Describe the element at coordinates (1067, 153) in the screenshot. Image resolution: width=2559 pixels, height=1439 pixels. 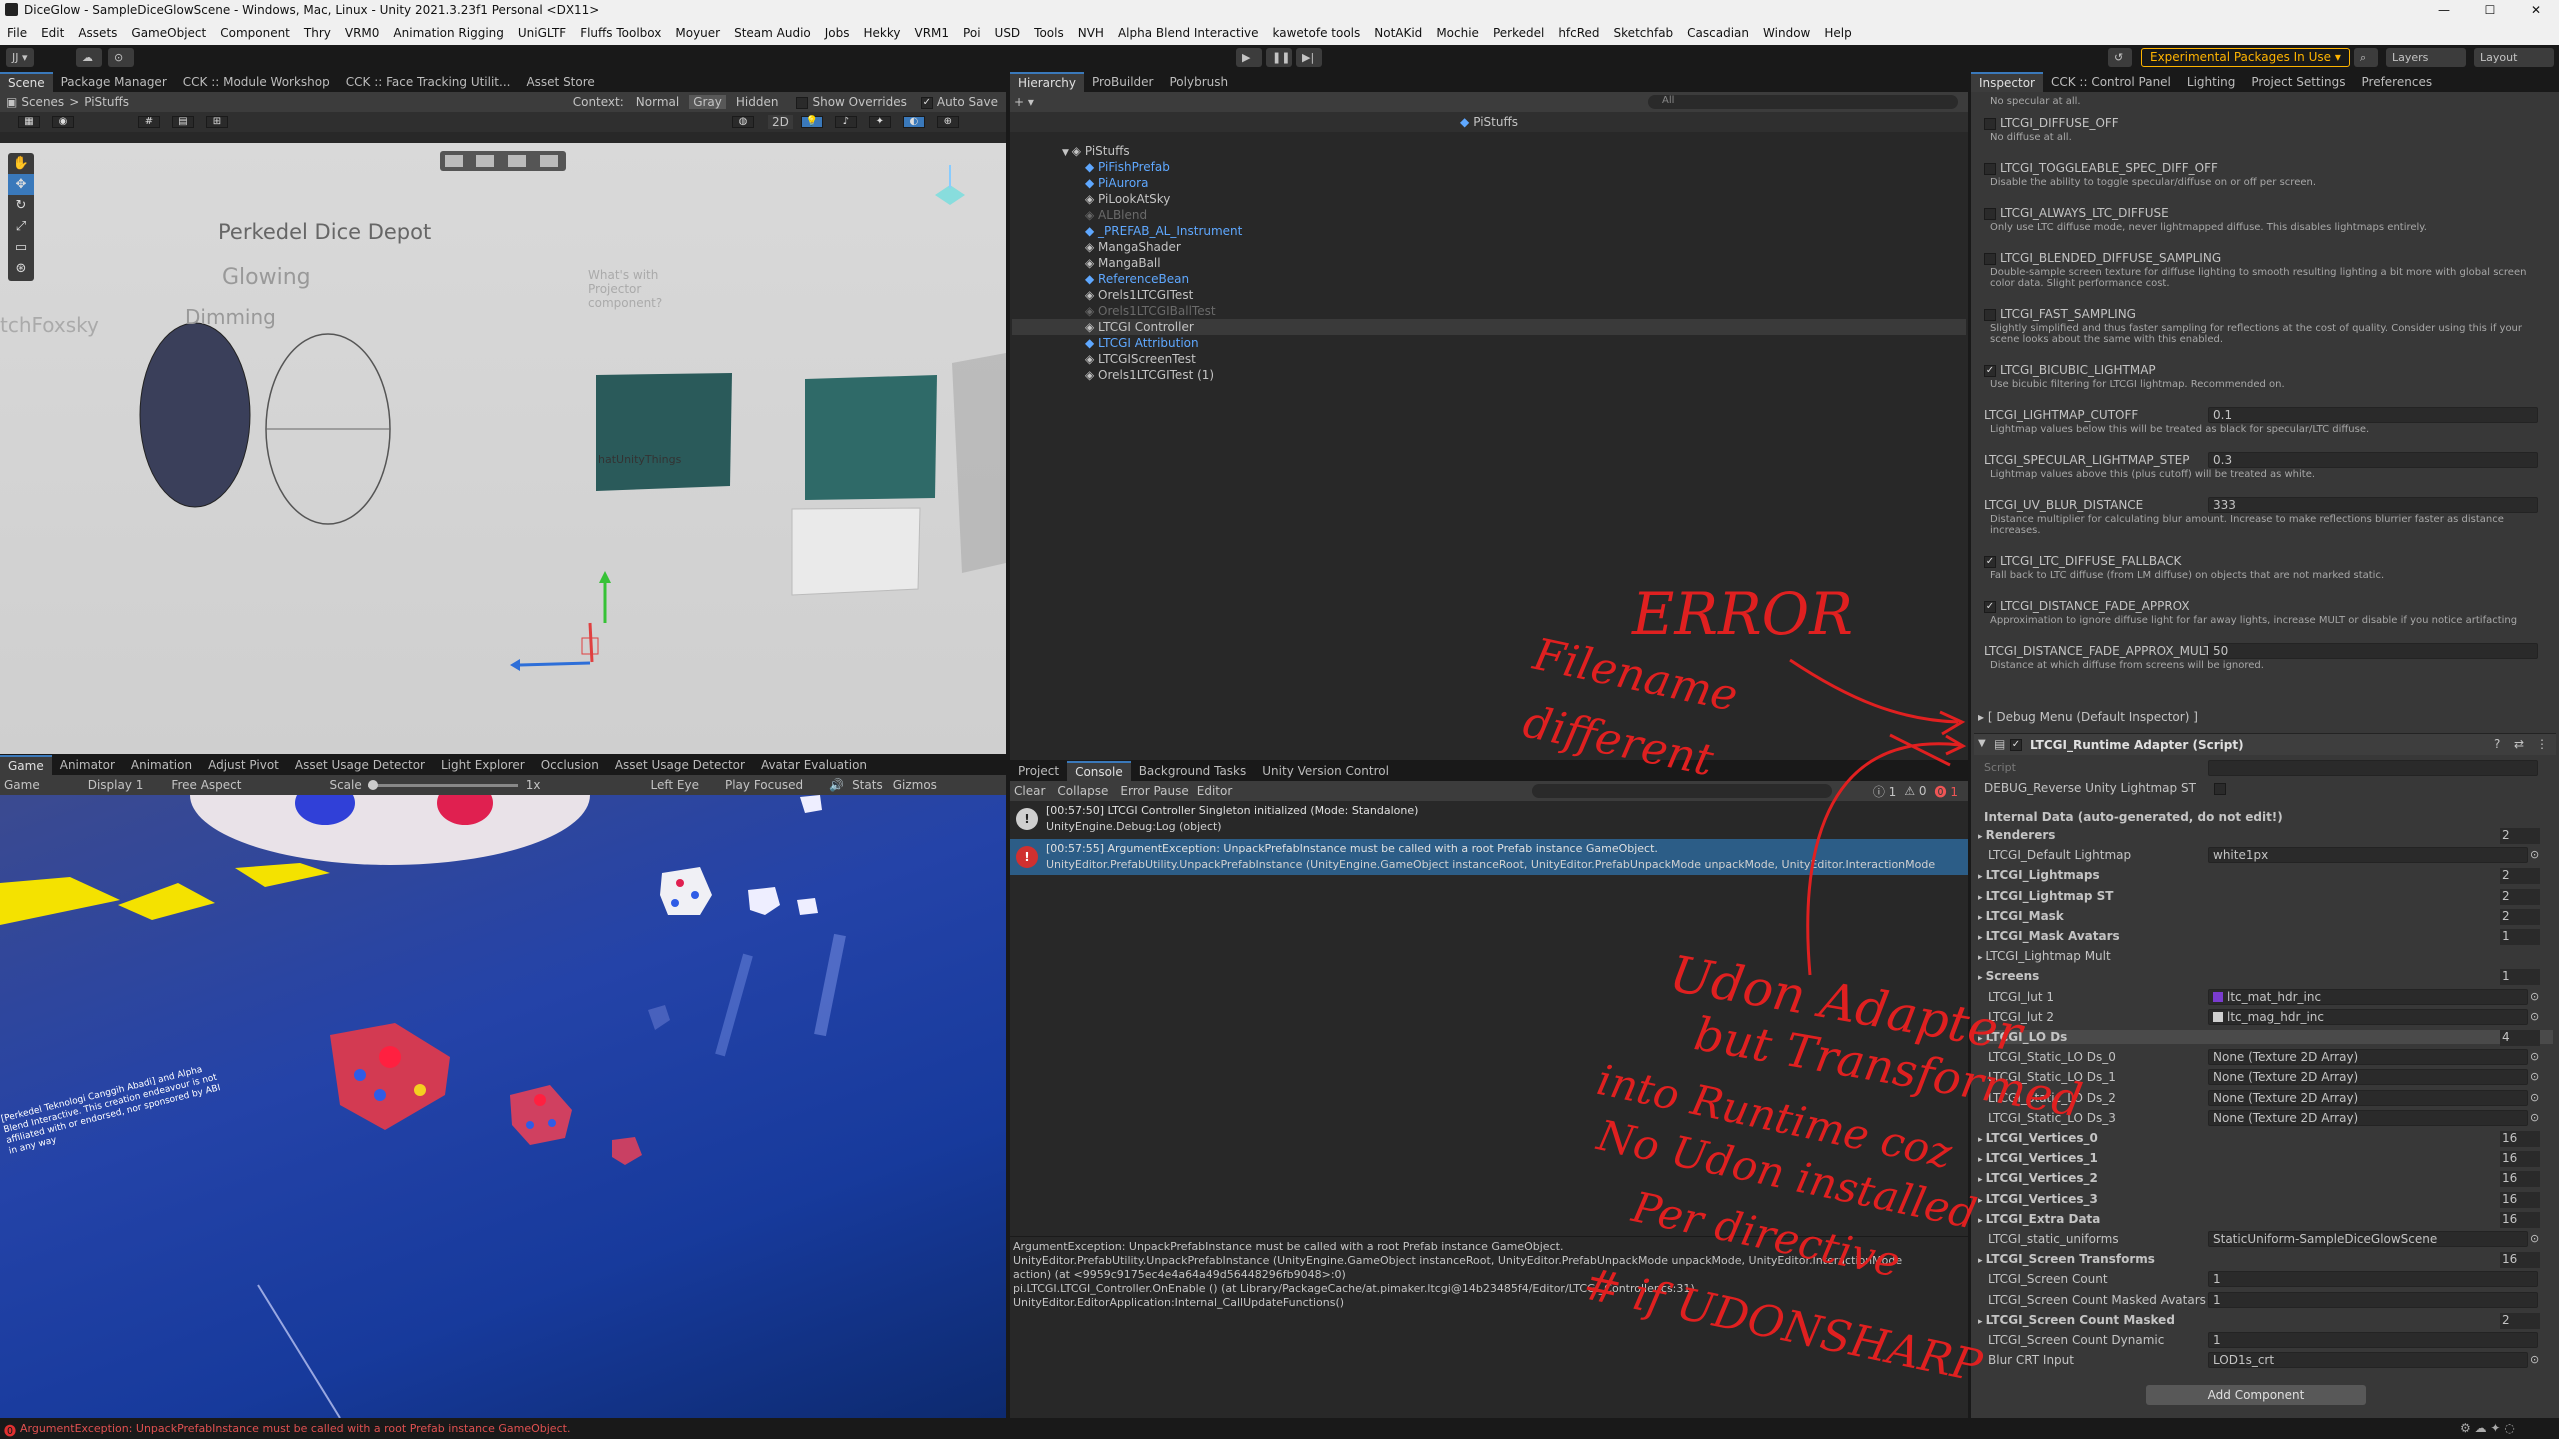
I see `foldout-arrow-icon: ▼` at that location.